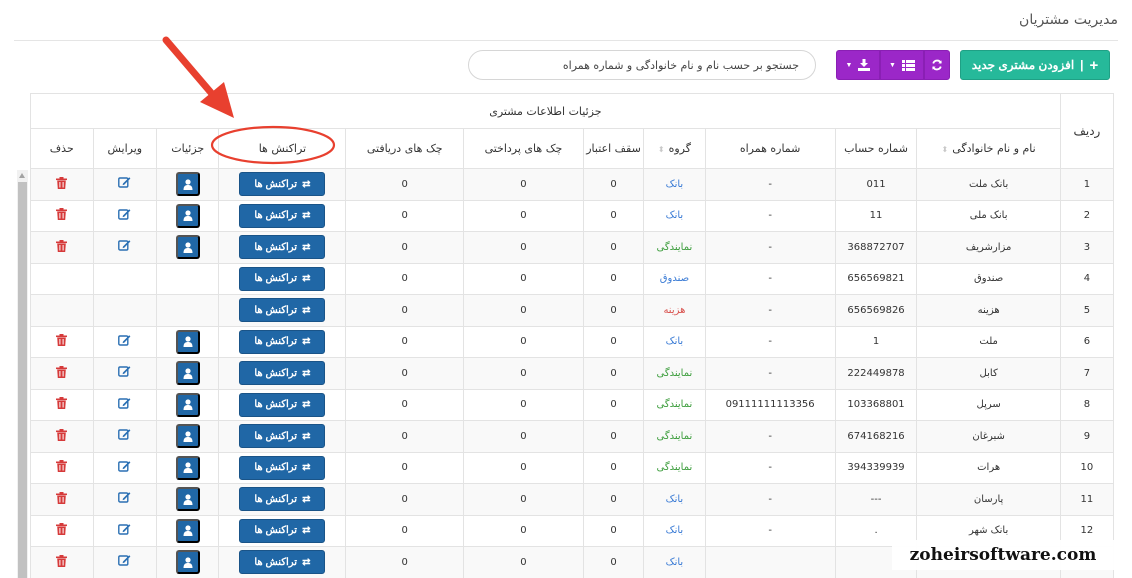 This screenshot has height=578, width=1132. What do you see at coordinates (22, 175) in the screenshot?
I see `scroll-up-arrow-icon` at bounding box center [22, 175].